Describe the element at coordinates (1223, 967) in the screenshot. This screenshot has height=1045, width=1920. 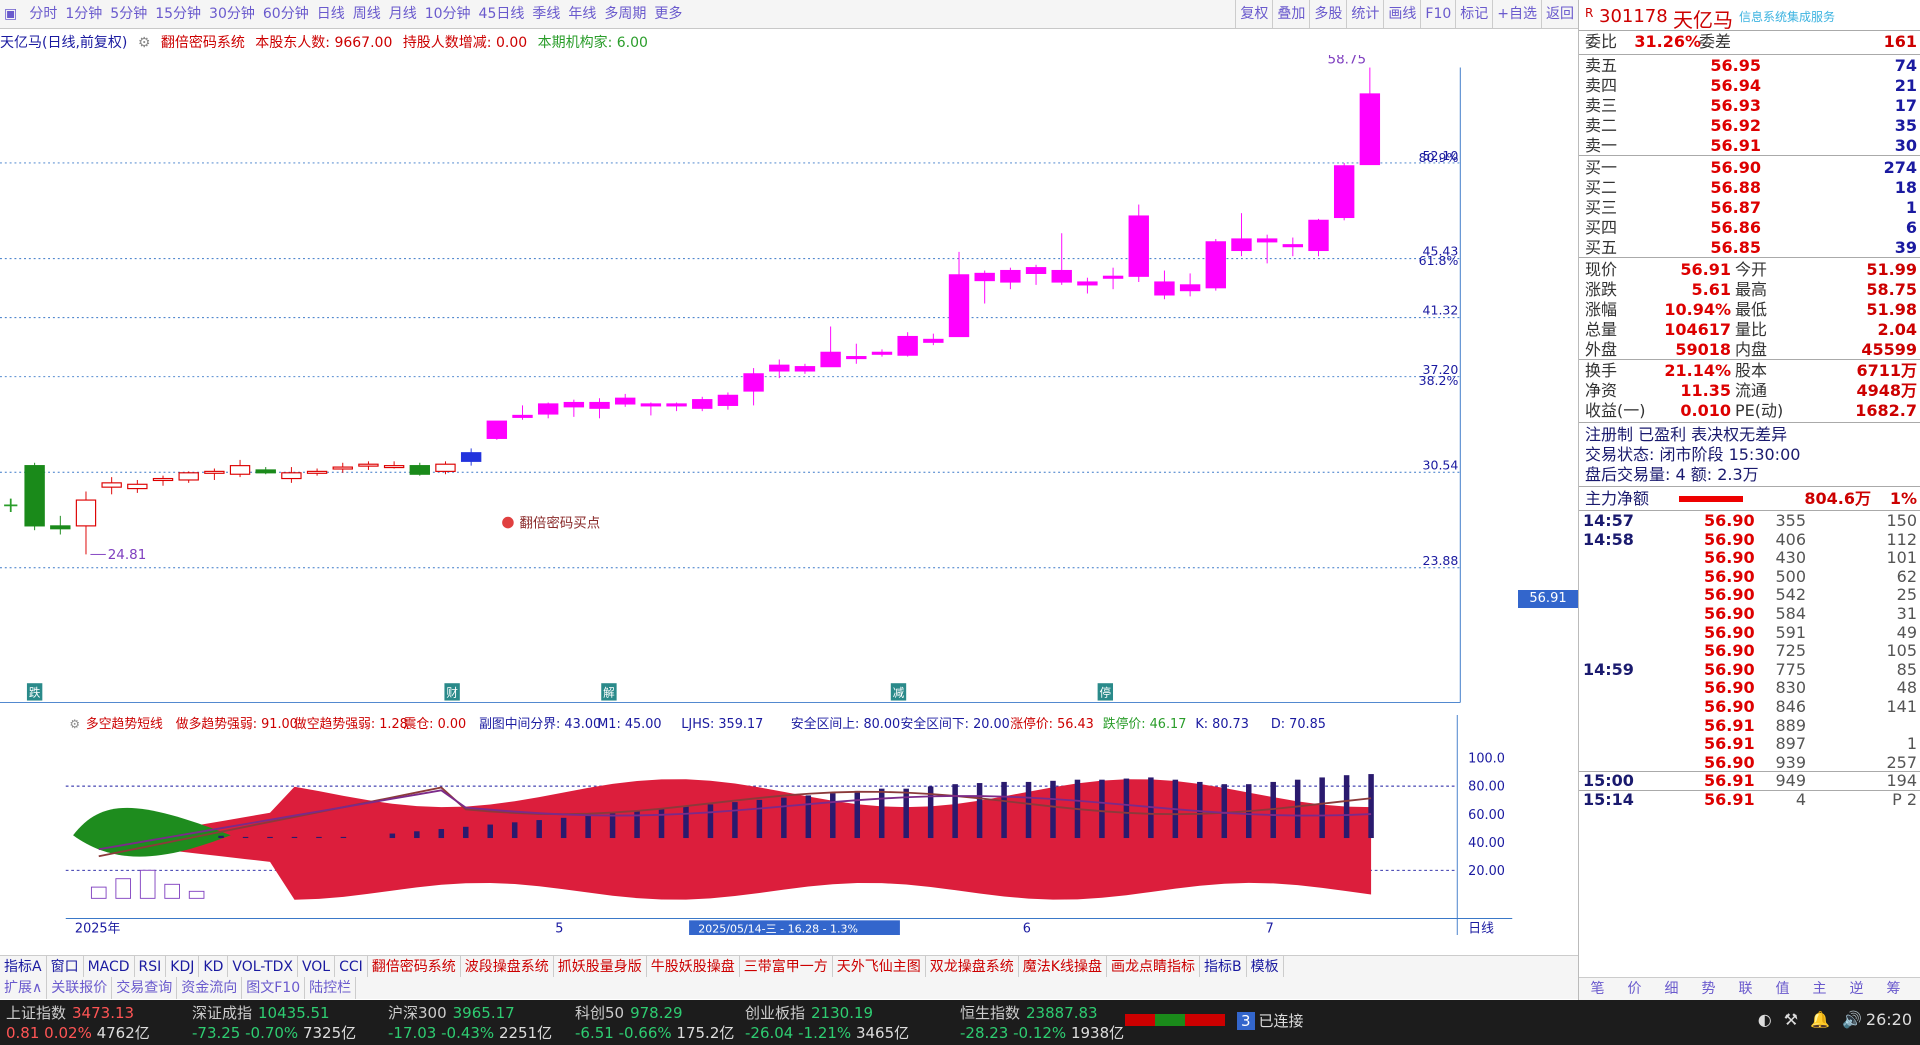
I see `indicator-tab-18: 指标B` at that location.